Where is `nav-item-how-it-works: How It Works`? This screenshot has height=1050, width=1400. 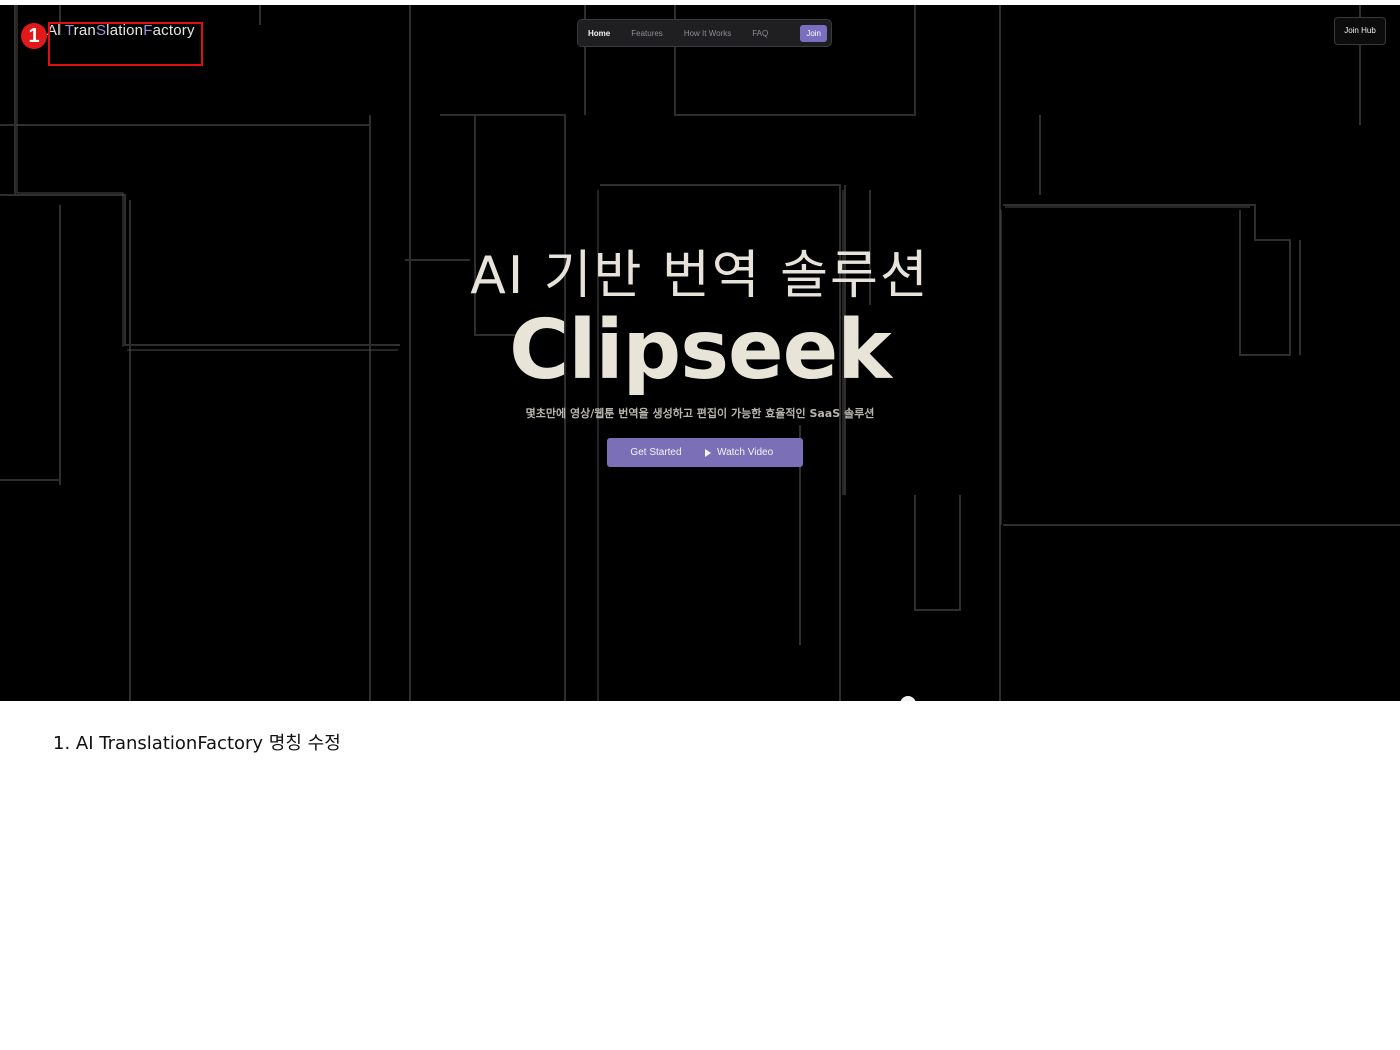 nav-item-how-it-works: How It Works is located at coordinates (707, 33).